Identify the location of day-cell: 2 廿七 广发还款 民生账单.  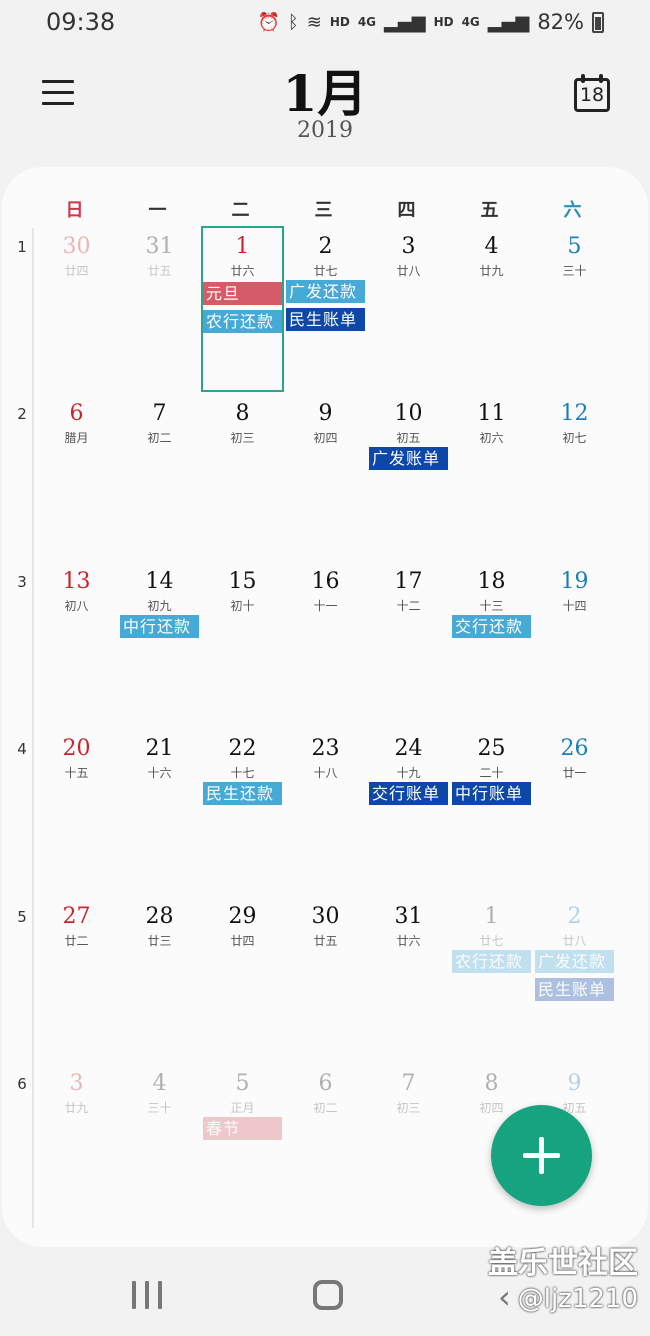
(325, 309).